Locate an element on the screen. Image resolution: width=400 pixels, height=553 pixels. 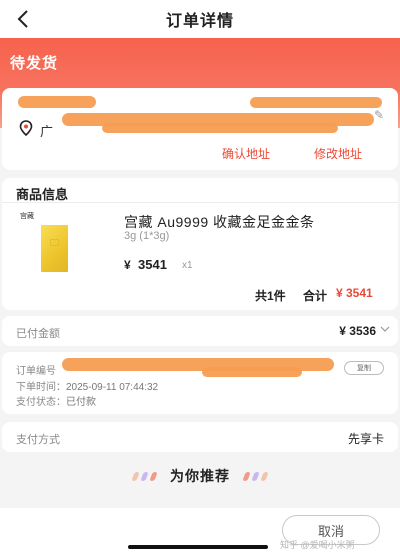
page-title: 订单详情 is located at coordinates (199, 21).